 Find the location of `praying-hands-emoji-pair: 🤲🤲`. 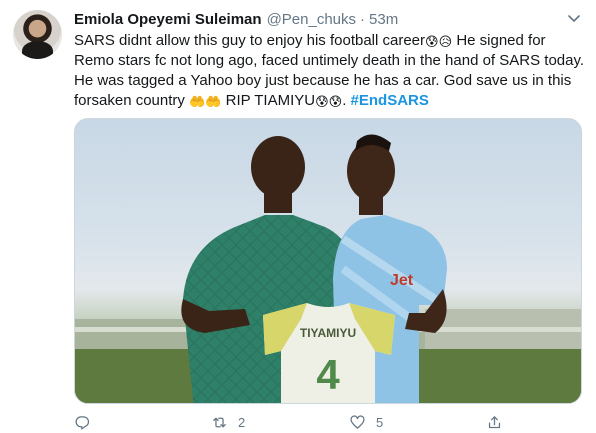

praying-hands-emoji-pair: 🤲🤲 is located at coordinates (205, 101).